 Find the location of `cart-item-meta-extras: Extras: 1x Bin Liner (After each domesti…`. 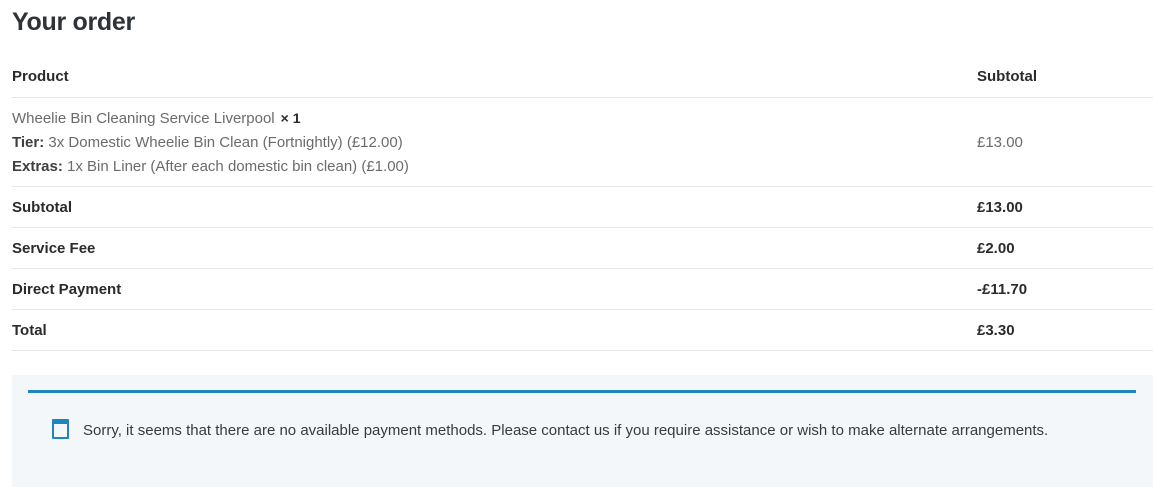

cart-item-meta-extras: Extras: 1x Bin Liner (After each domesti… is located at coordinates (494, 167).